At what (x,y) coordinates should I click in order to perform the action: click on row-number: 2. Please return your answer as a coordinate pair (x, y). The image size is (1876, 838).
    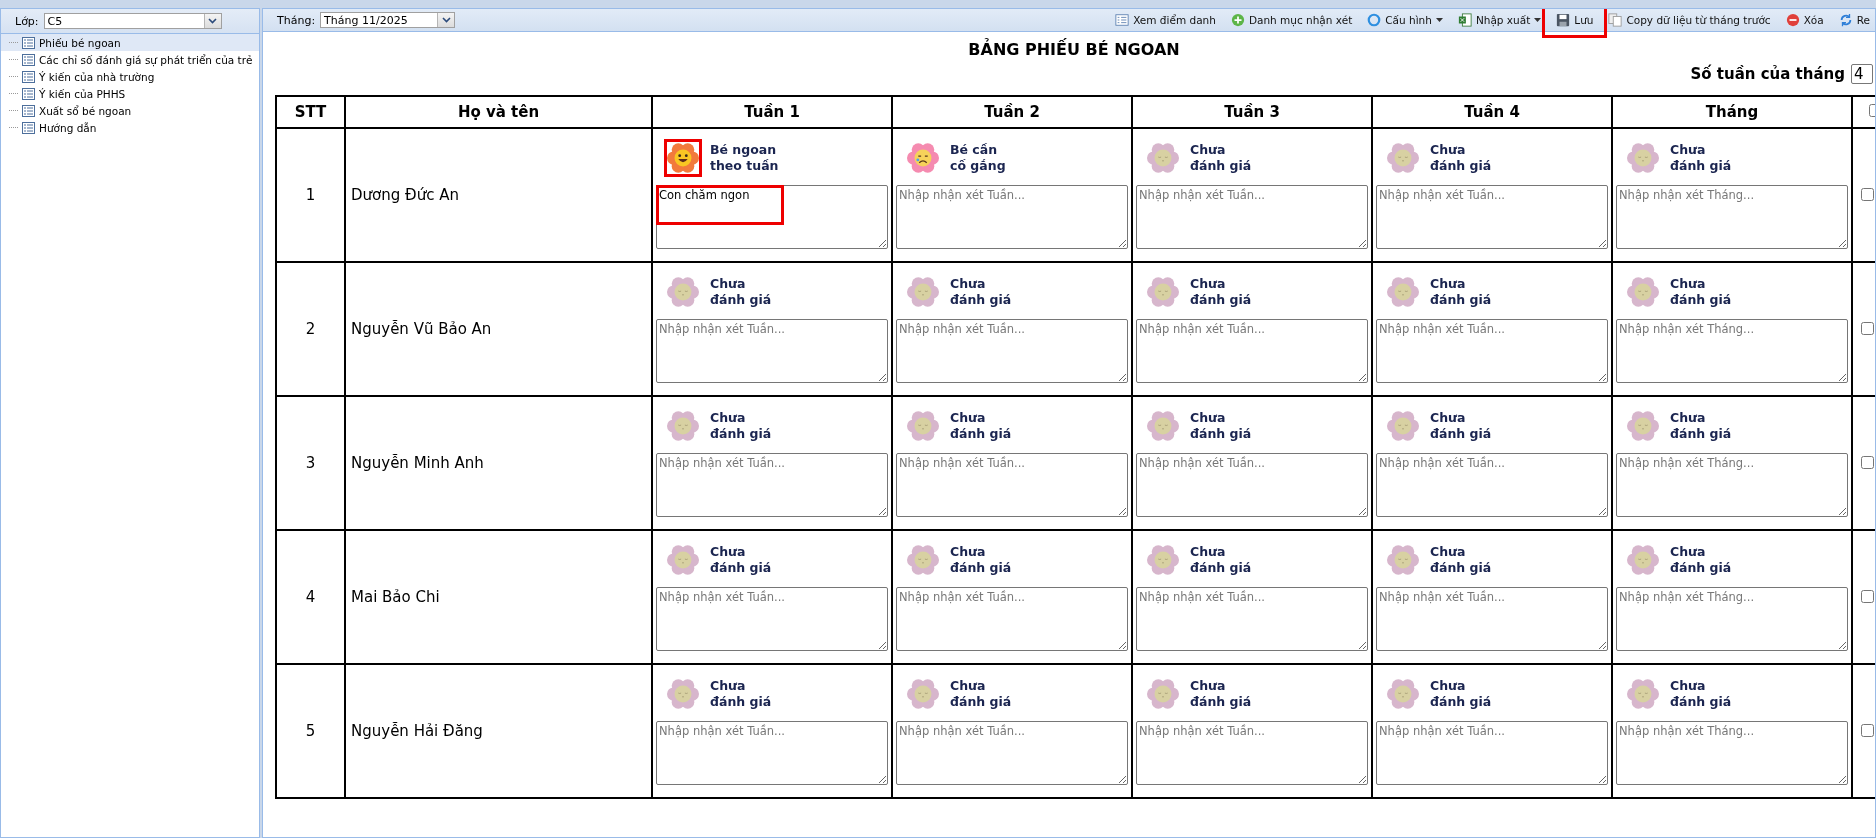
    Looking at the image, I should click on (310, 329).